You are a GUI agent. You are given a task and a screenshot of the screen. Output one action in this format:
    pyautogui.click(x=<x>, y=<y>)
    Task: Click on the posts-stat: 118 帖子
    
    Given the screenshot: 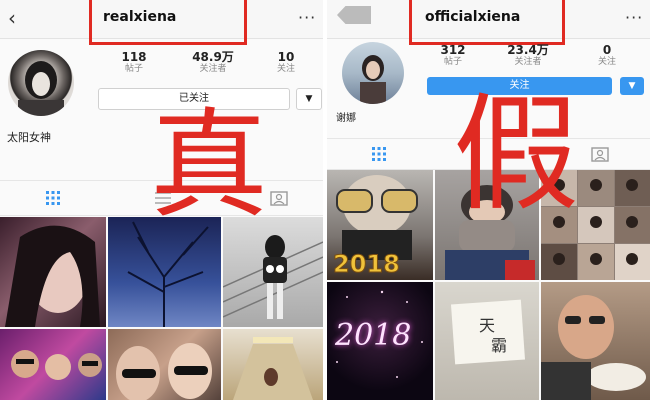 What is the action you would take?
    pyautogui.click(x=134, y=63)
    